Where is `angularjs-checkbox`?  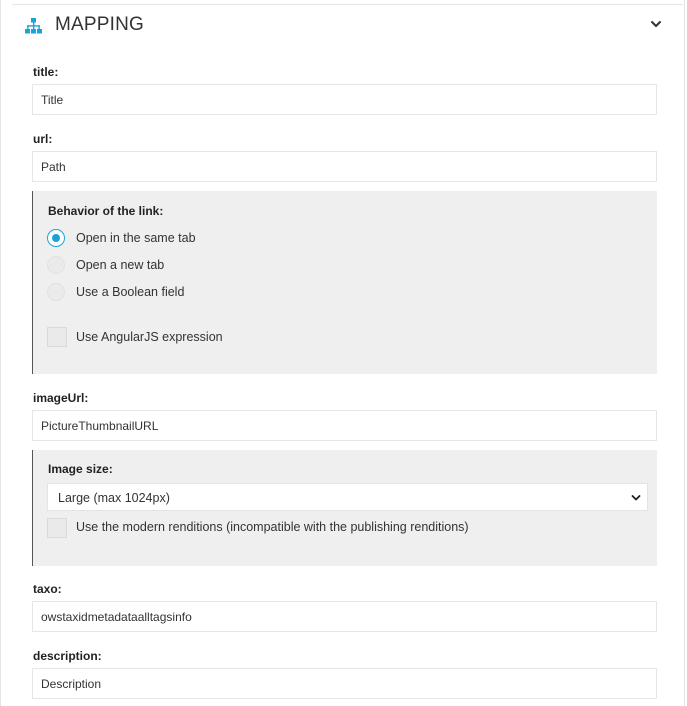 angularjs-checkbox is located at coordinates (57, 337).